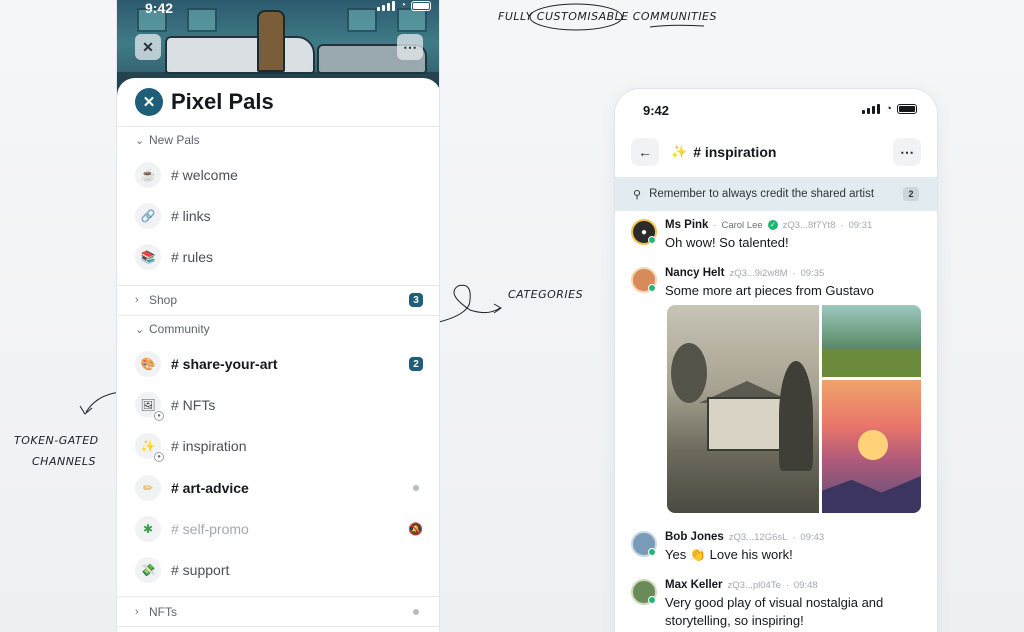 The image size is (1024, 632). Describe the element at coordinates (279, 364) in the screenshot. I see `channel-share-your-art: 🎨 # share-your-art 2` at that location.